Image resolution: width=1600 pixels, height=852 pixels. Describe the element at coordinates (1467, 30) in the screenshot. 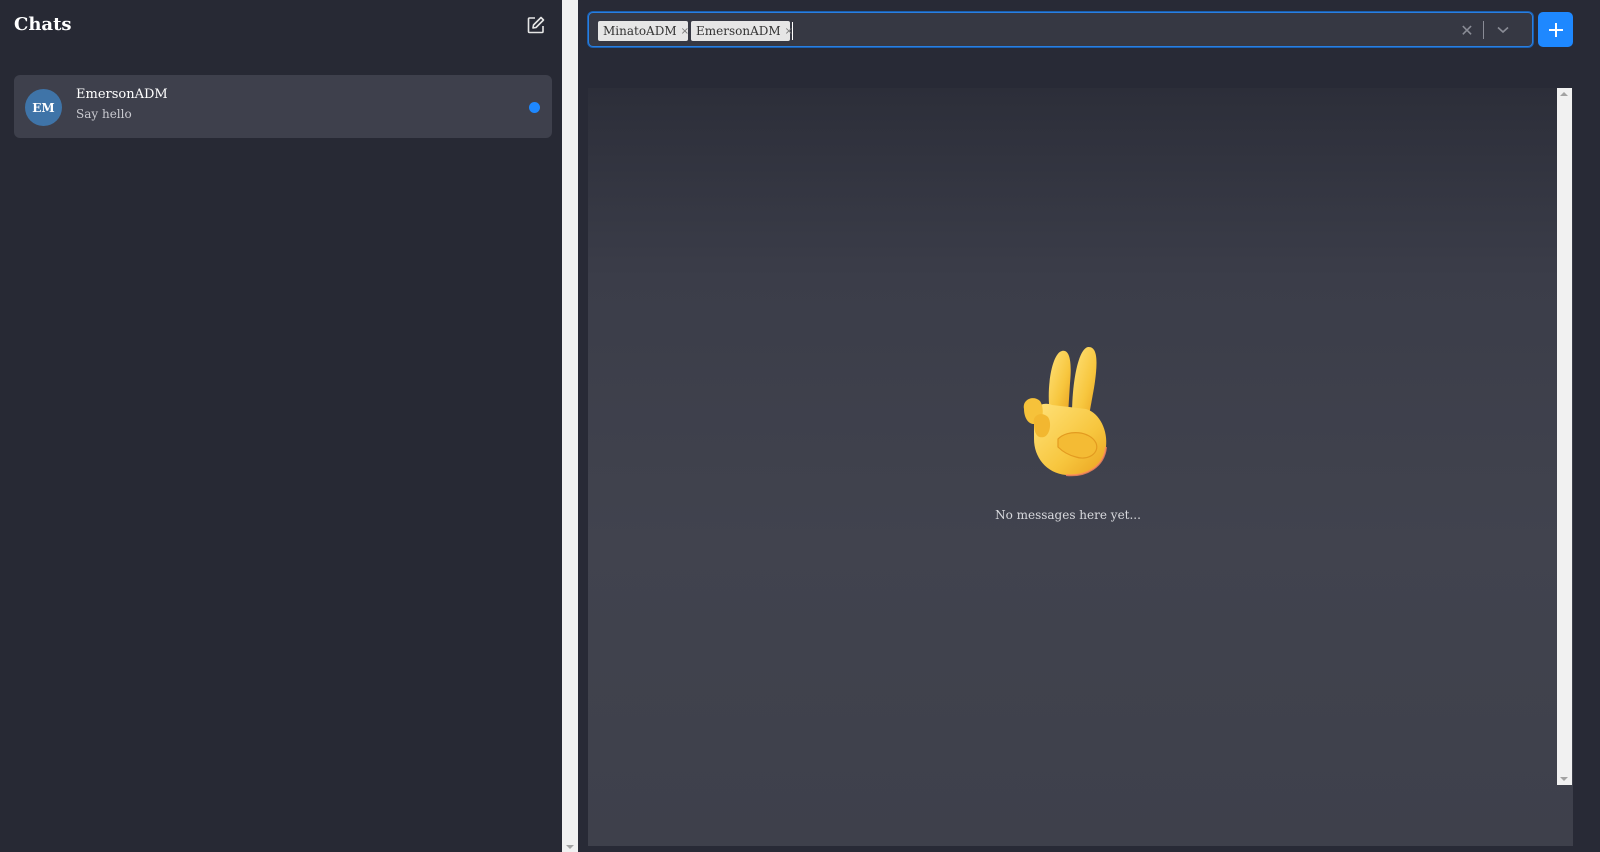

I see `clear-all-button: ✕` at that location.